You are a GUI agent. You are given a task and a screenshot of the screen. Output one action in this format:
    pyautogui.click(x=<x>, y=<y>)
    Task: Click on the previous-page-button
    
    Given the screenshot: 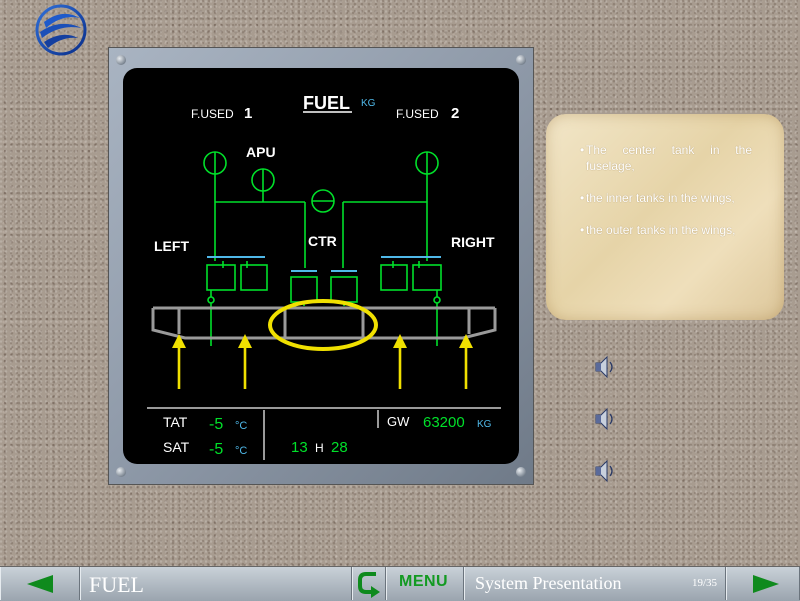 What is the action you would take?
    pyautogui.click(x=40, y=583)
    